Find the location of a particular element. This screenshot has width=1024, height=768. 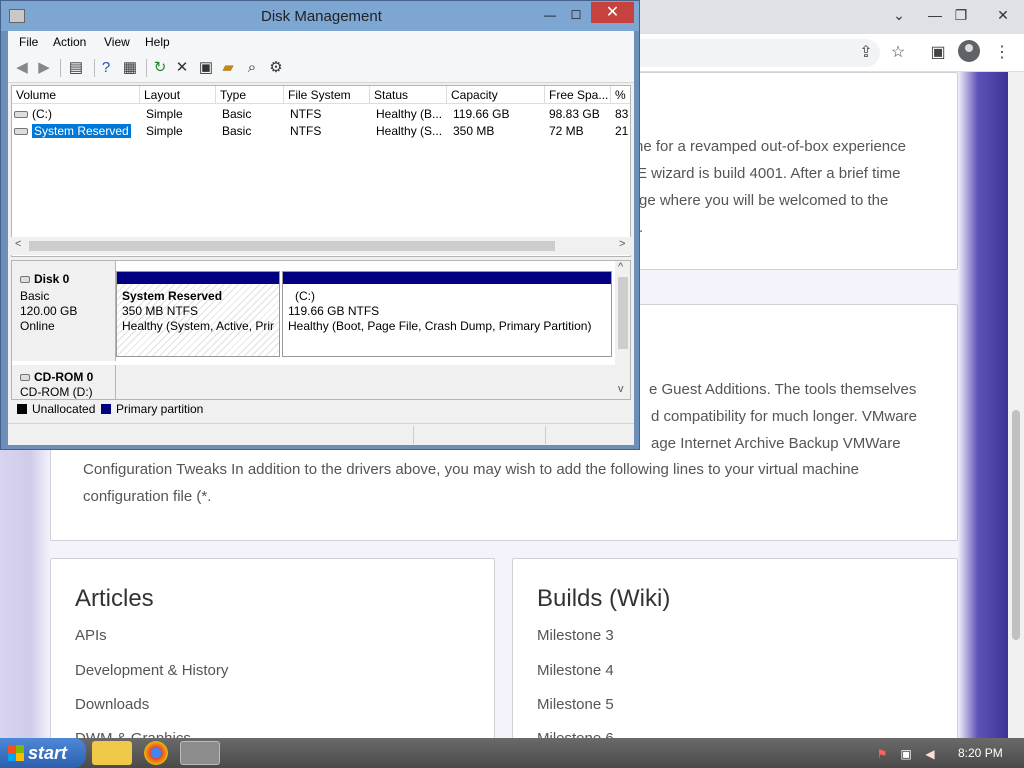

partition-name: System Reserved is located at coordinates (172, 296).